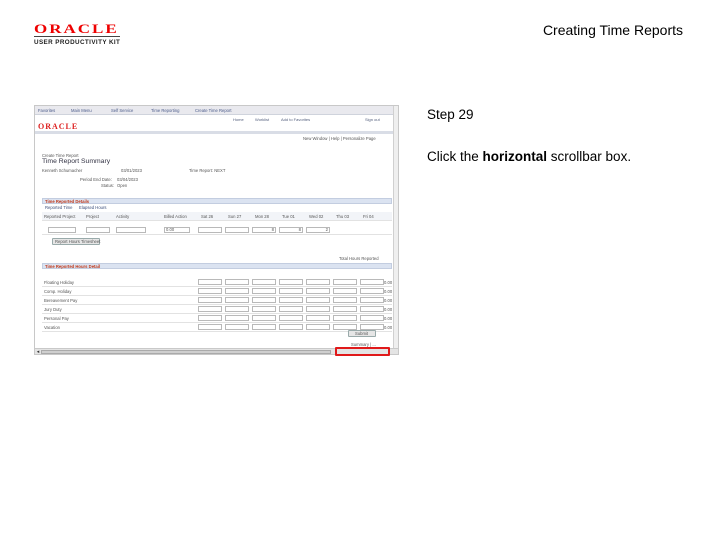  I want to click on hours-panel-header: Time Reported Hours Detail, so click(217, 266).